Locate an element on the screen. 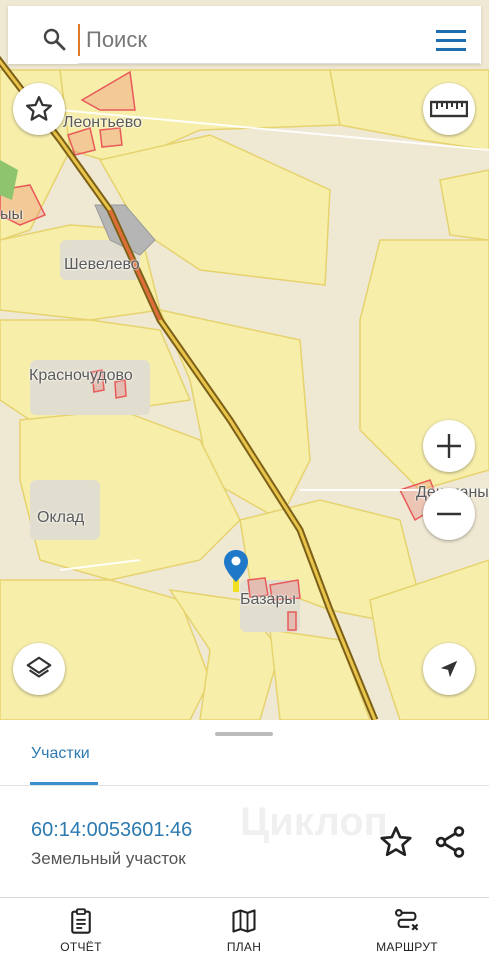 The width and height of the screenshot is (489, 961). ruler-icon is located at coordinates (449, 109).